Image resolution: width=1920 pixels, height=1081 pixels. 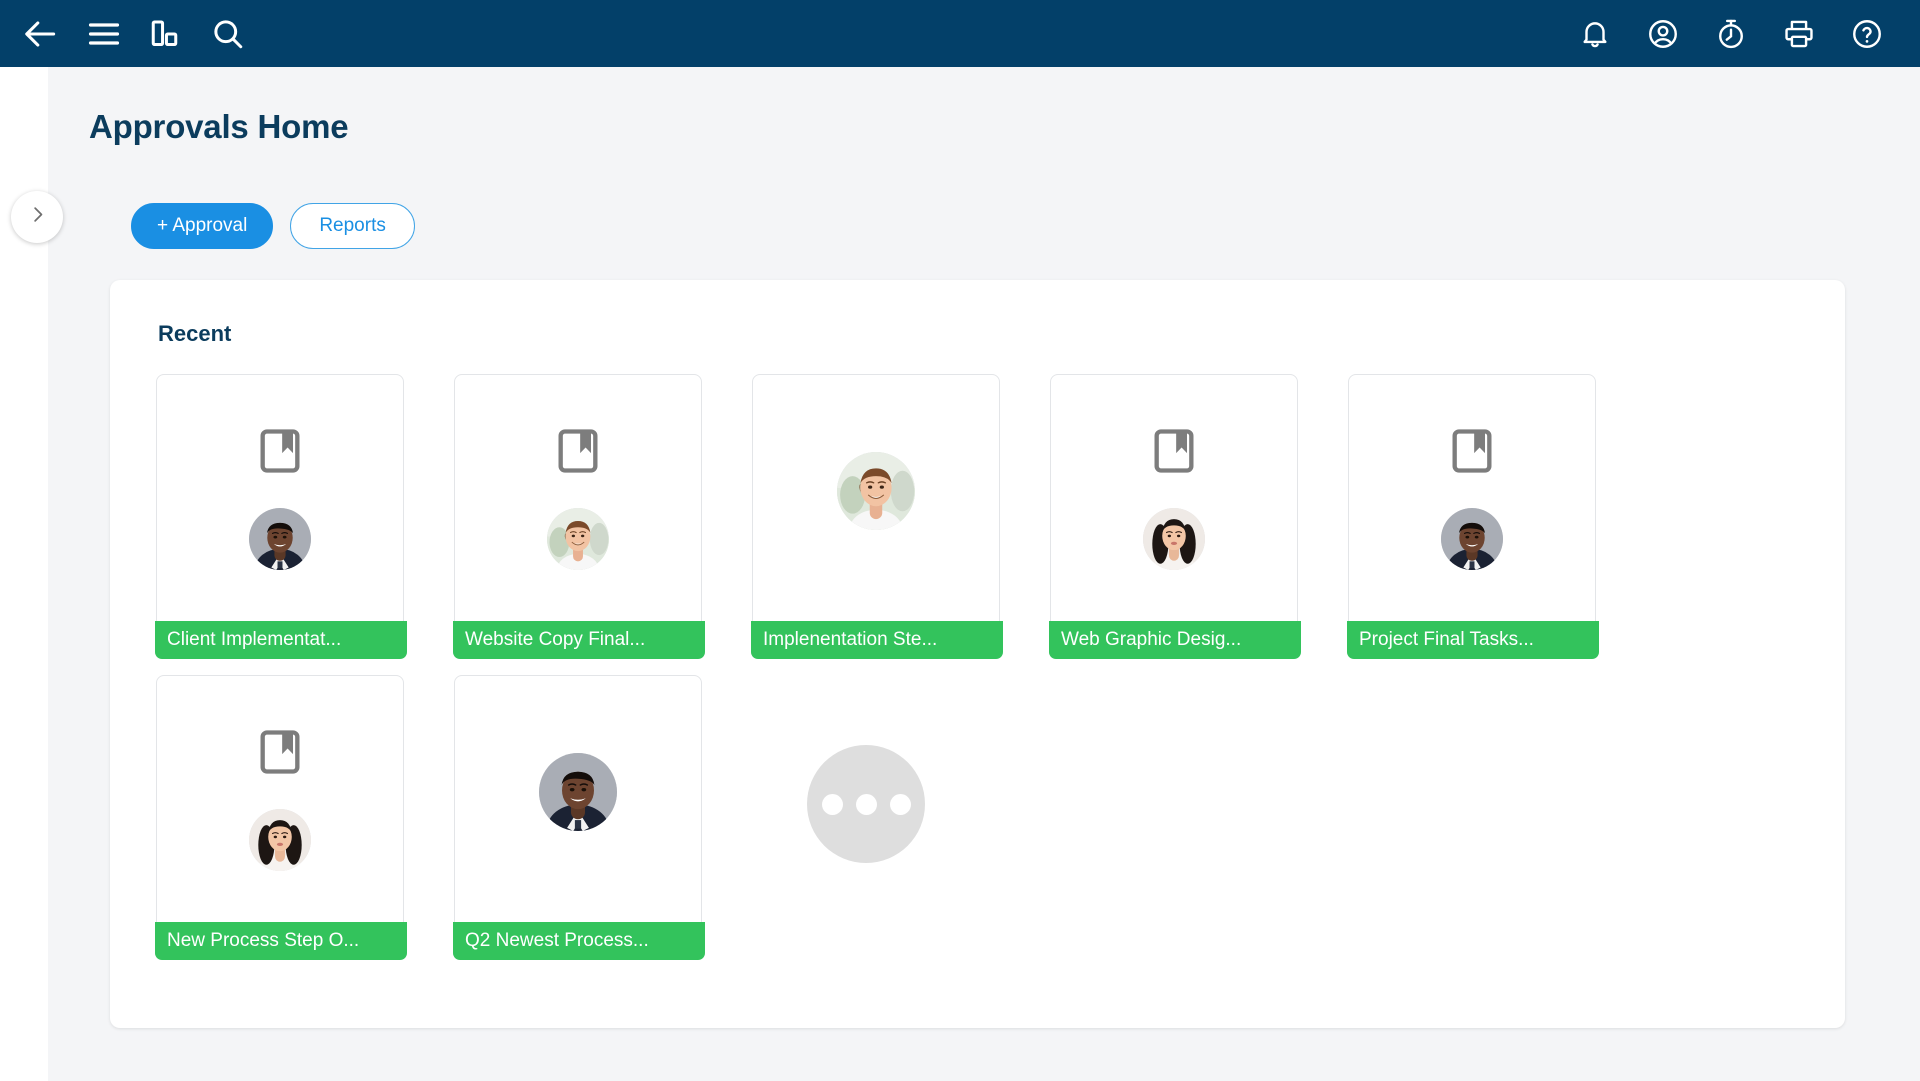 What do you see at coordinates (1663, 34) in the screenshot?
I see `user-account-icon` at bounding box center [1663, 34].